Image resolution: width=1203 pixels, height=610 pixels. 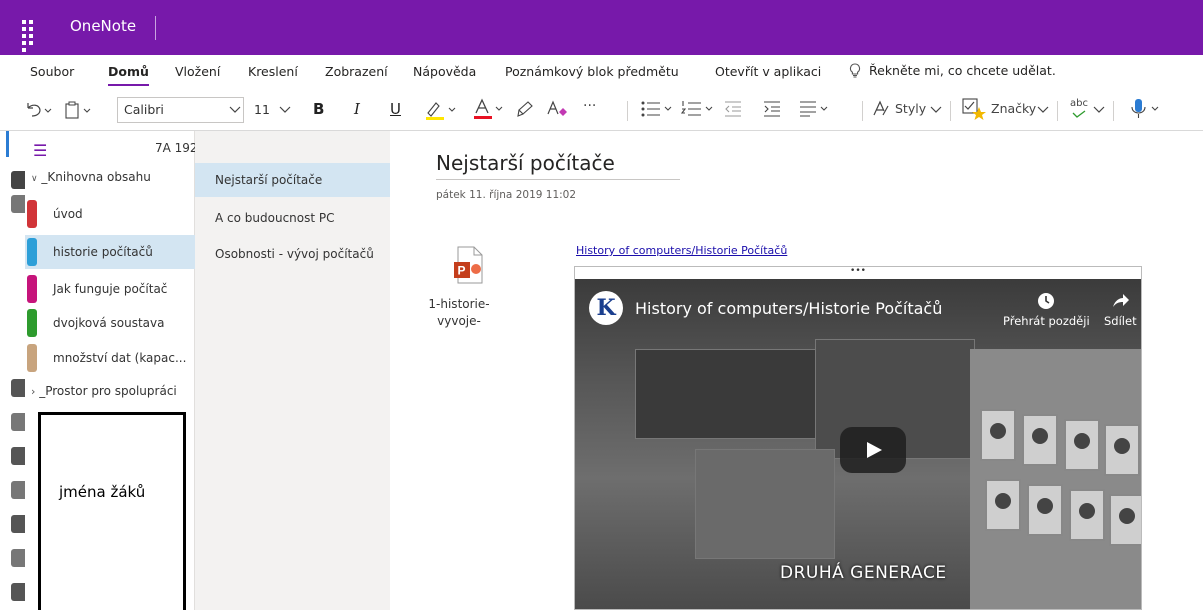 What do you see at coordinates (772, 109) in the screenshot?
I see `increase-indent-icon` at bounding box center [772, 109].